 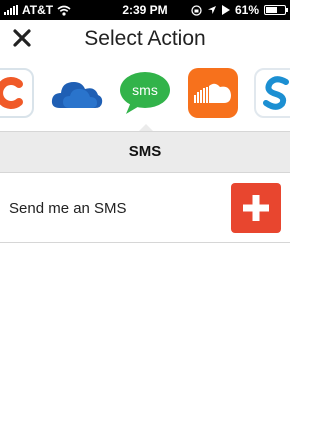 What do you see at coordinates (225, 10) in the screenshot?
I see `play-icon` at bounding box center [225, 10].